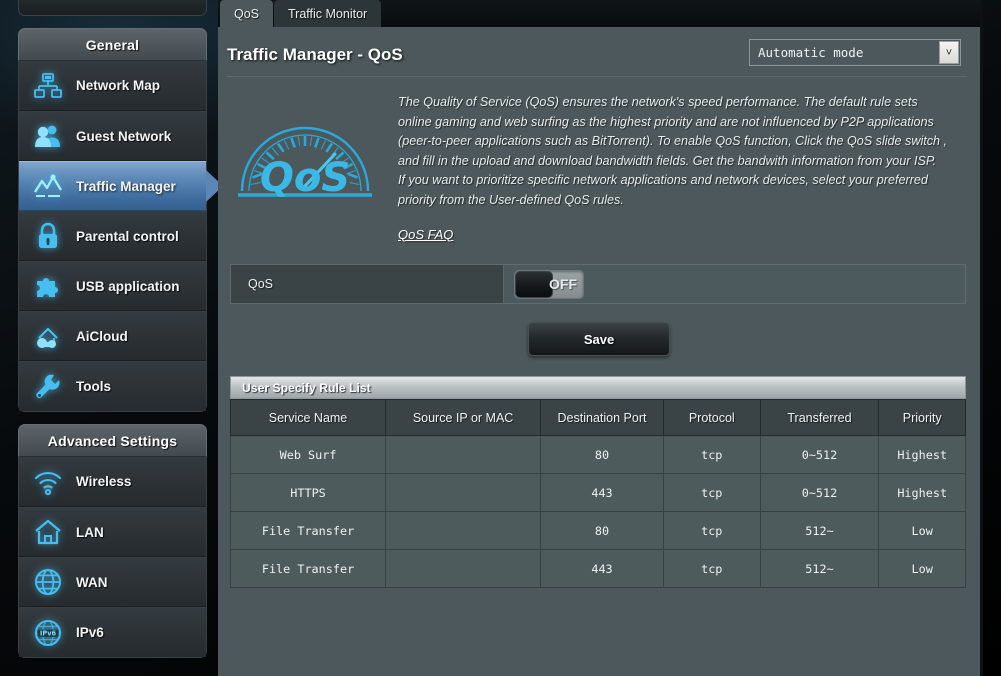 This screenshot has width=1001, height=676. I want to click on lock-icon, so click(48, 235).